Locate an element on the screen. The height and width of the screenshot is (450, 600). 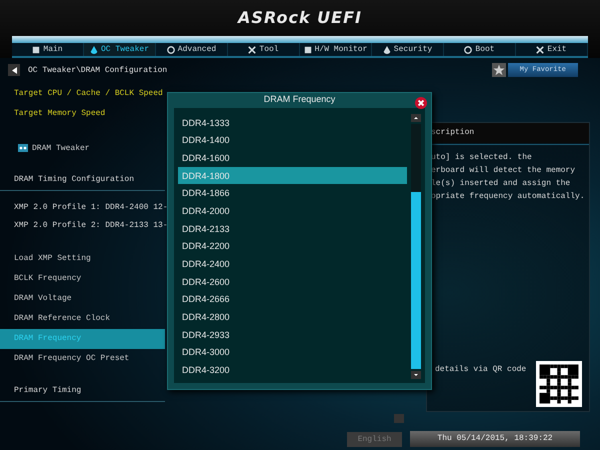
tab: Advanced is located at coordinates (192, 49).